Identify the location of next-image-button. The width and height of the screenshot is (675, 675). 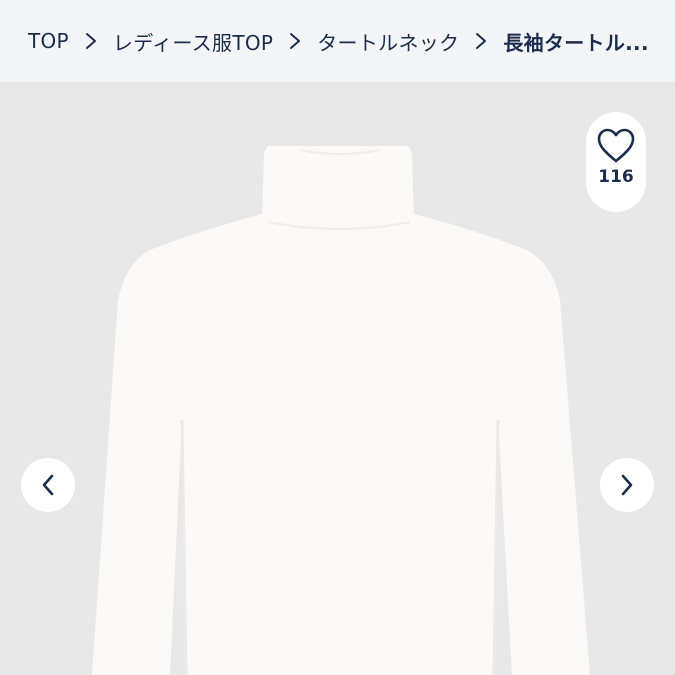
(627, 485).